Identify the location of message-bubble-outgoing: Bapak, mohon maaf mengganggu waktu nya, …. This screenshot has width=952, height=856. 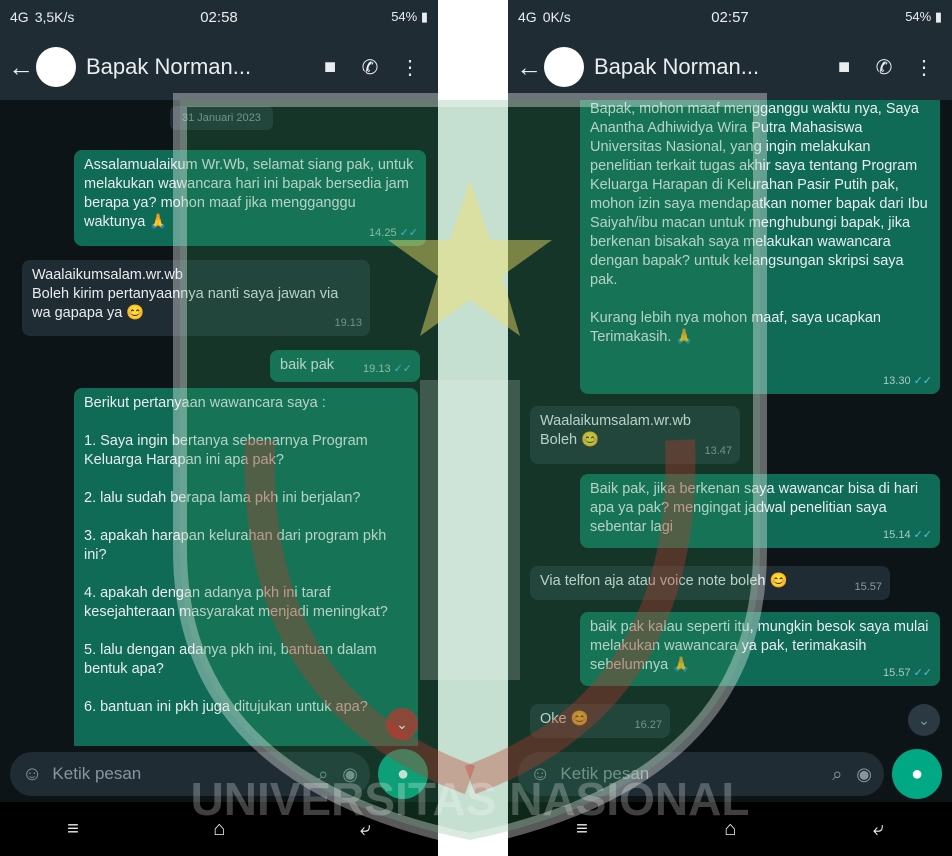
(760, 247).